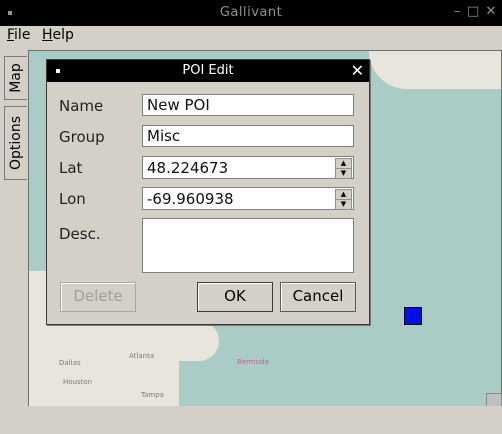  Describe the element at coordinates (343, 173) in the screenshot. I see `lat-down-icon: ▼` at that location.